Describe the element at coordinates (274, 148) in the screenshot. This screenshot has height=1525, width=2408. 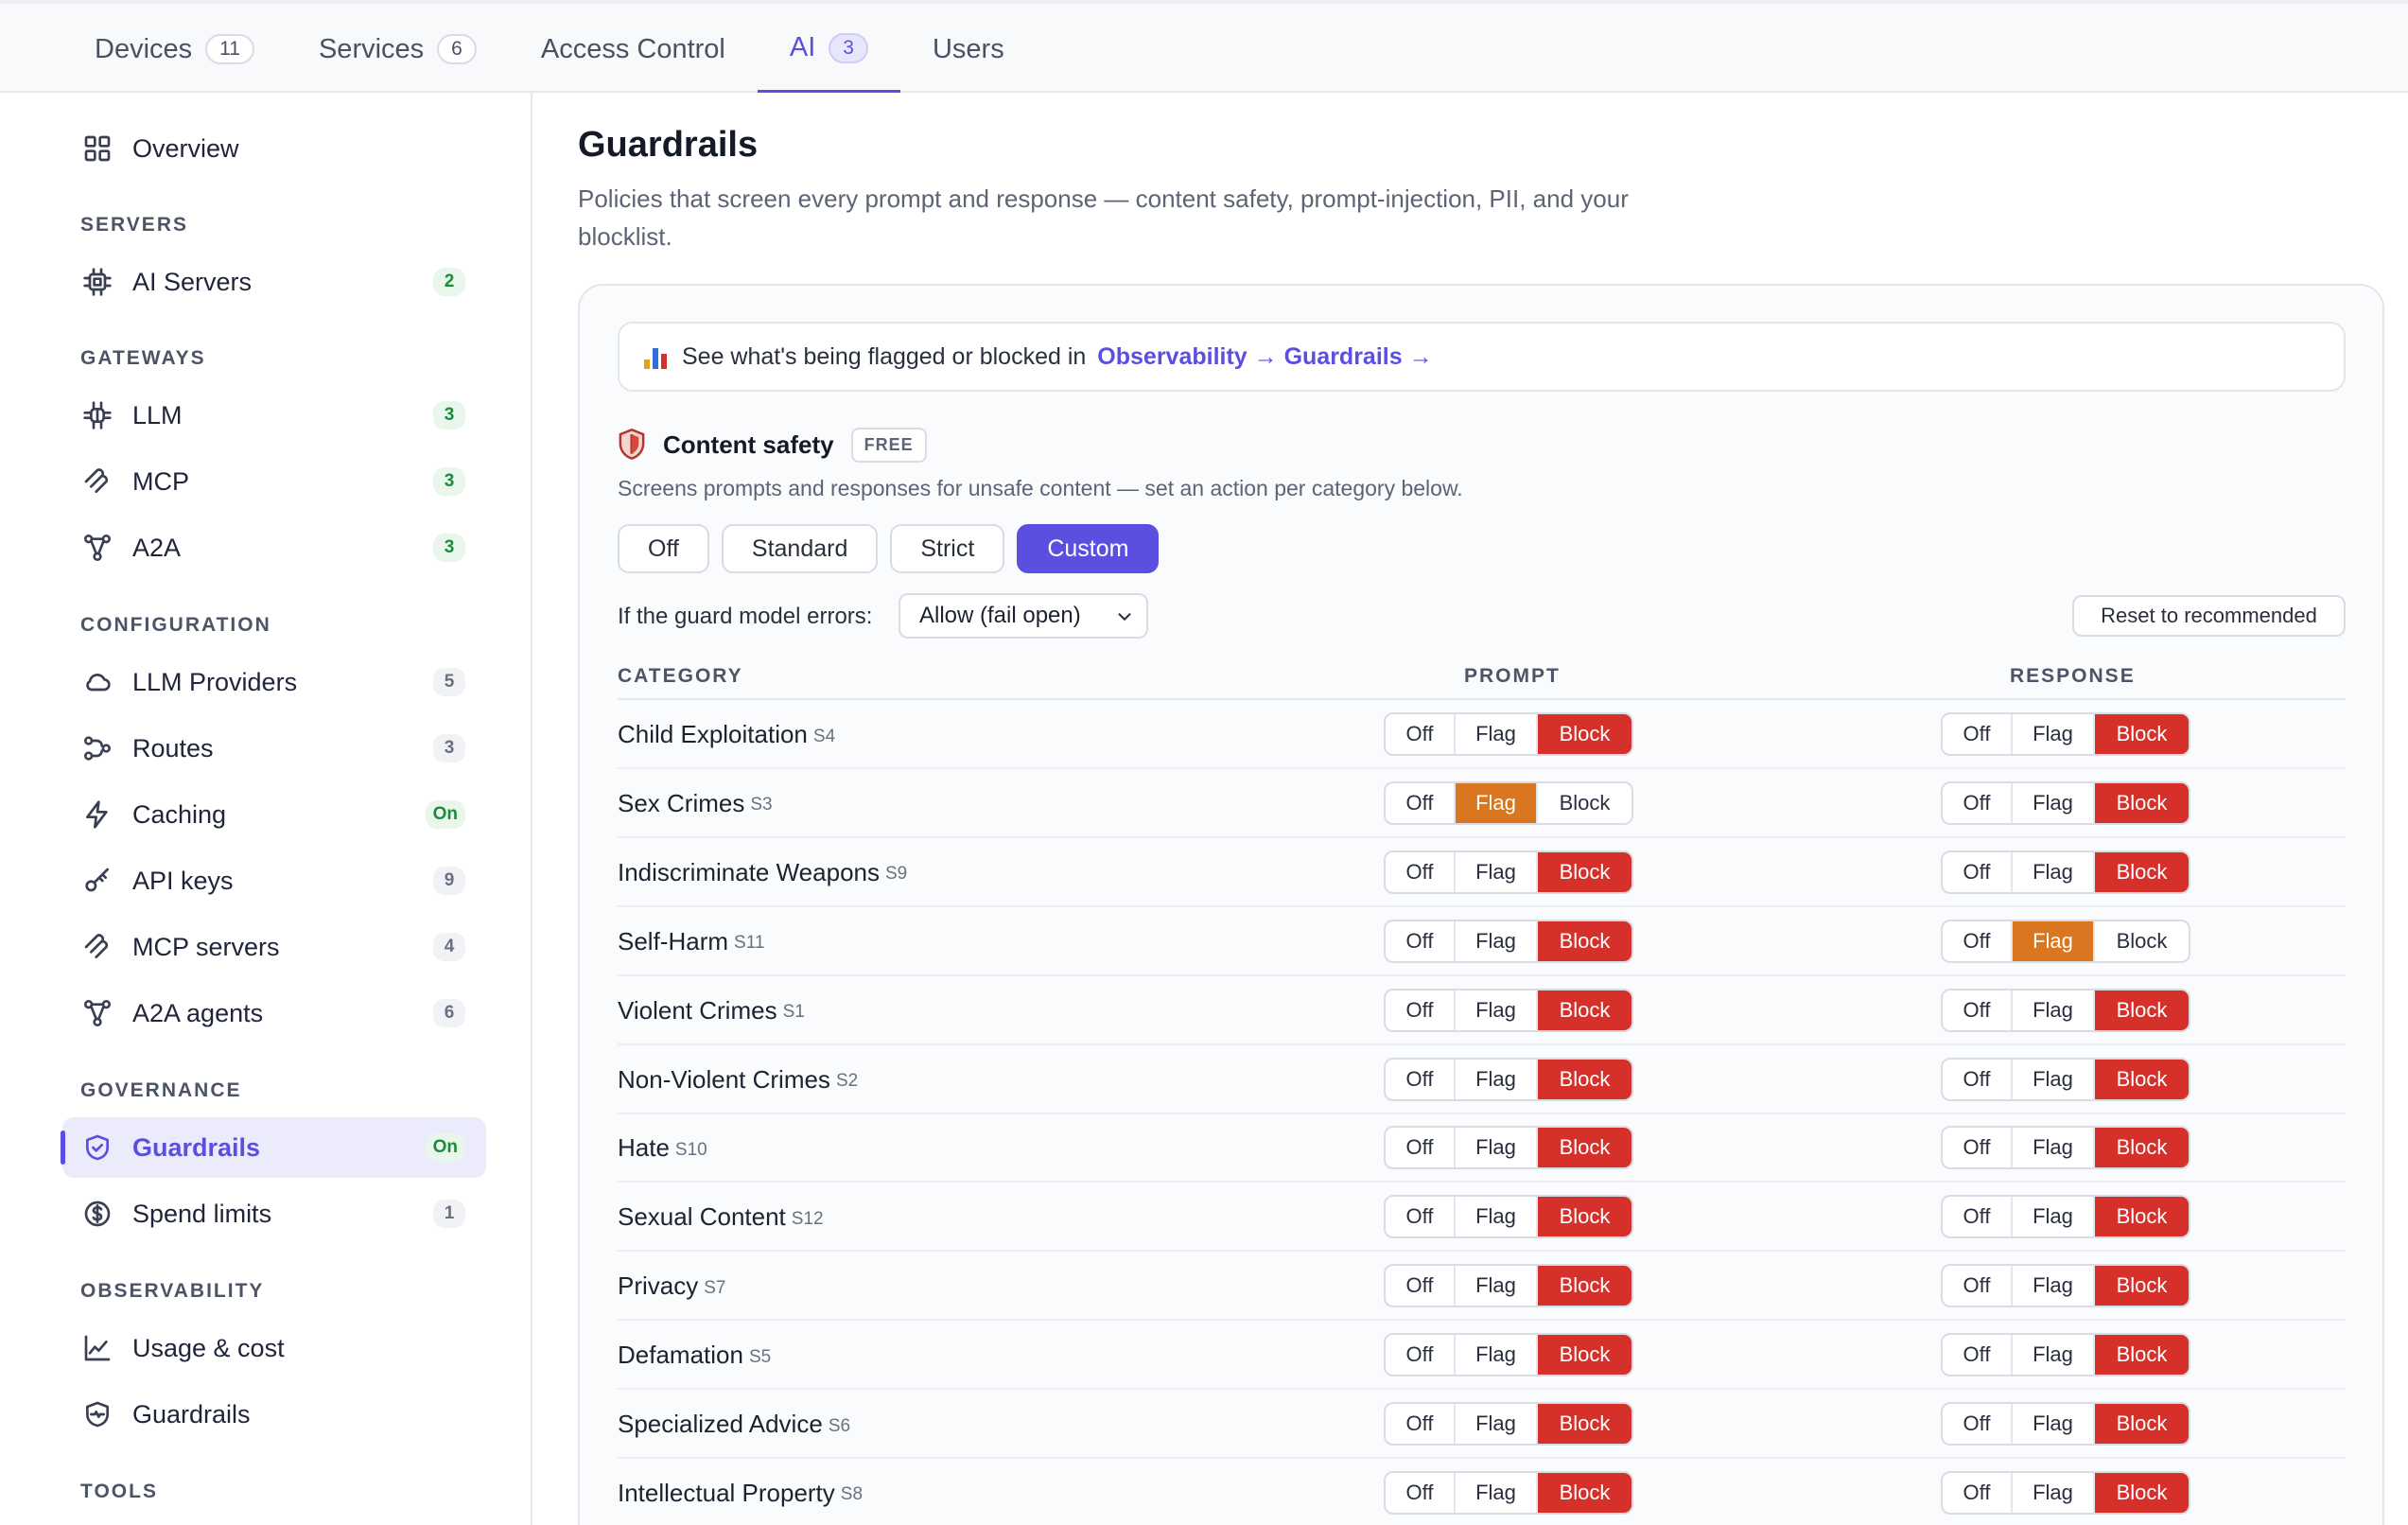
I see `sidebar-item-overview: Overview` at that location.